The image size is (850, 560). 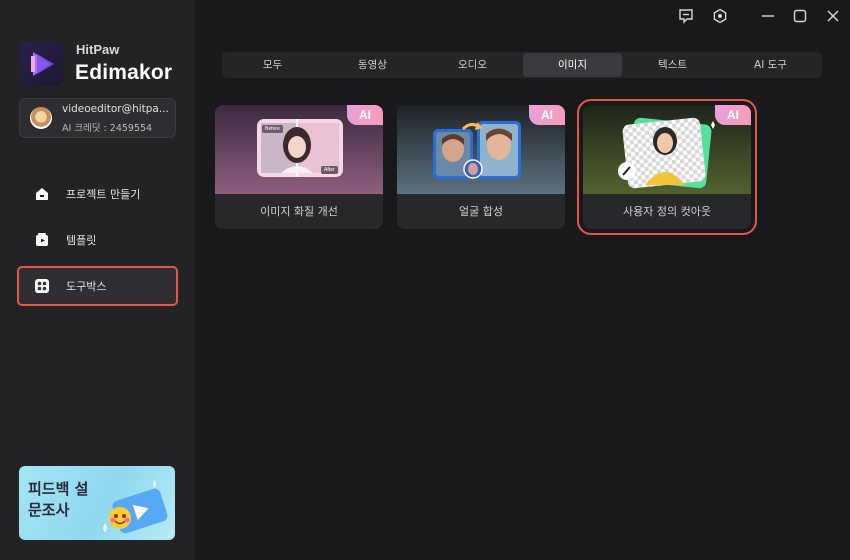 What do you see at coordinates (107, 128) in the screenshot?
I see `ai-credit: AI 크레딧 : 2459554` at bounding box center [107, 128].